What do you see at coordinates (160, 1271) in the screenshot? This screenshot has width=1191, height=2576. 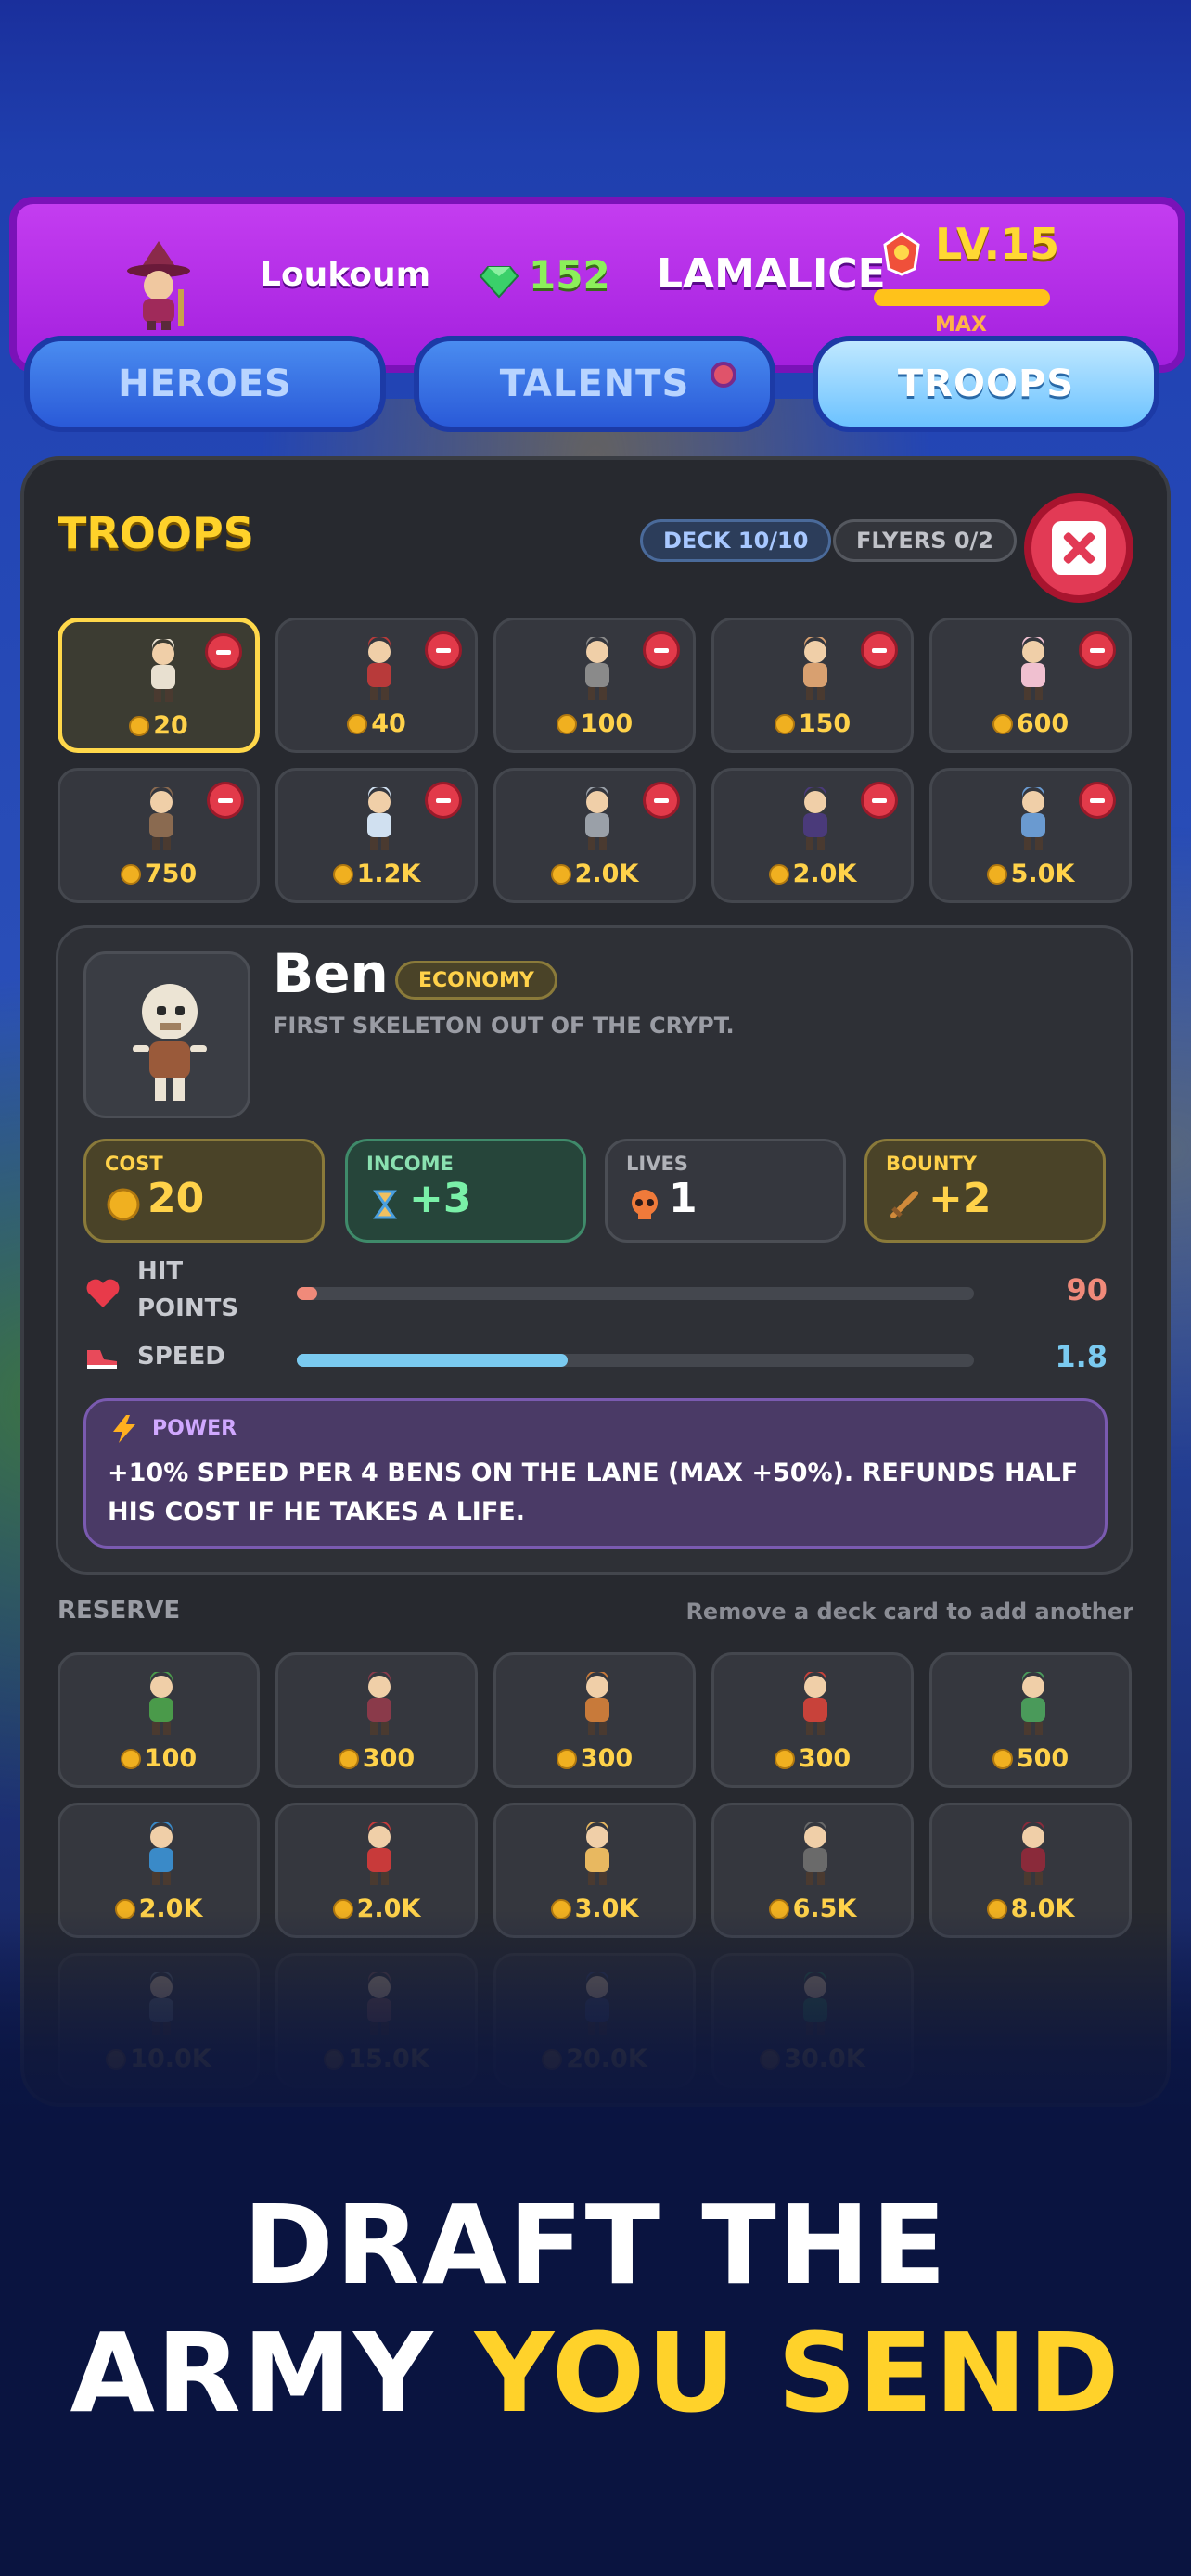 I see `hit-points-label-1: HIT` at bounding box center [160, 1271].